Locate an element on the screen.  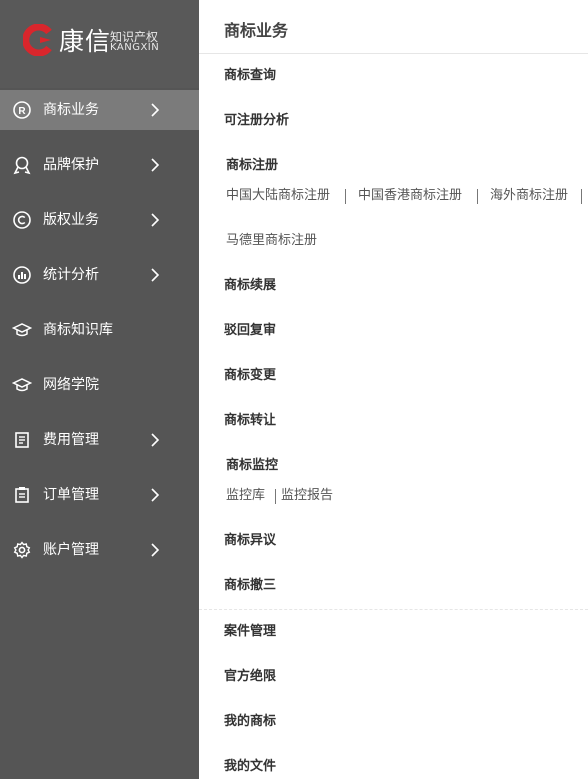
logo: 康信 知识产权 KANGXIN is located at coordinates (99, 44).